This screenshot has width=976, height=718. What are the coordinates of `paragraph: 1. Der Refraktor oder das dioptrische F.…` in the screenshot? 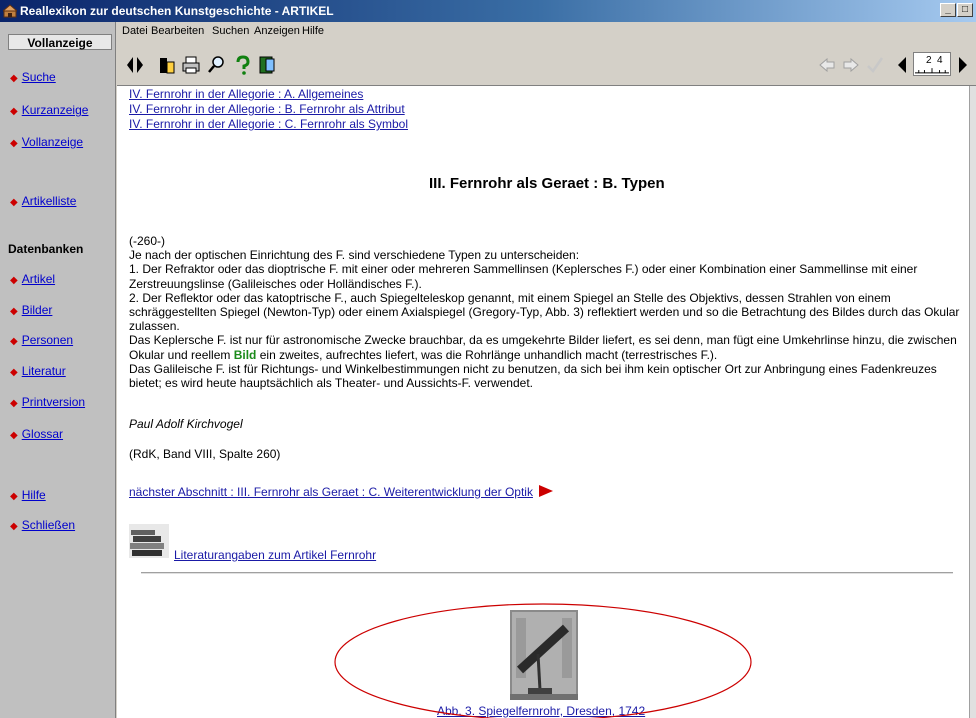 It's located at (523, 276).